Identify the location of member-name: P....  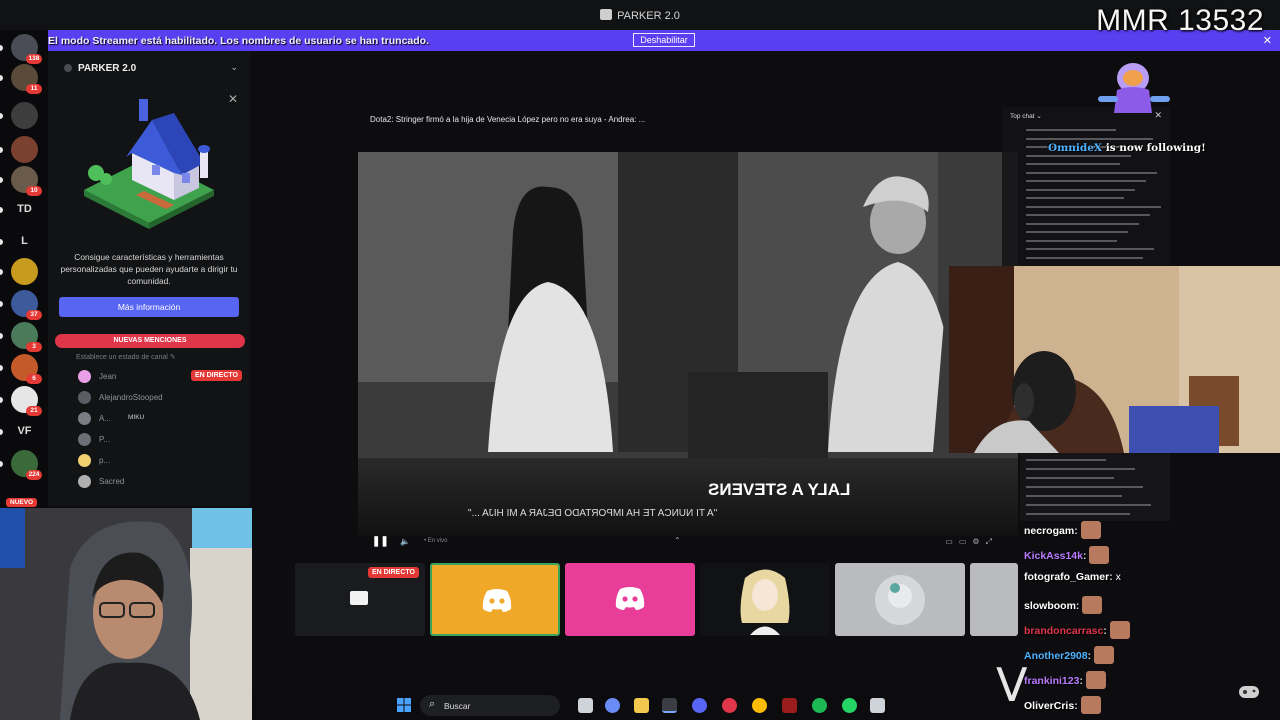
(104, 439).